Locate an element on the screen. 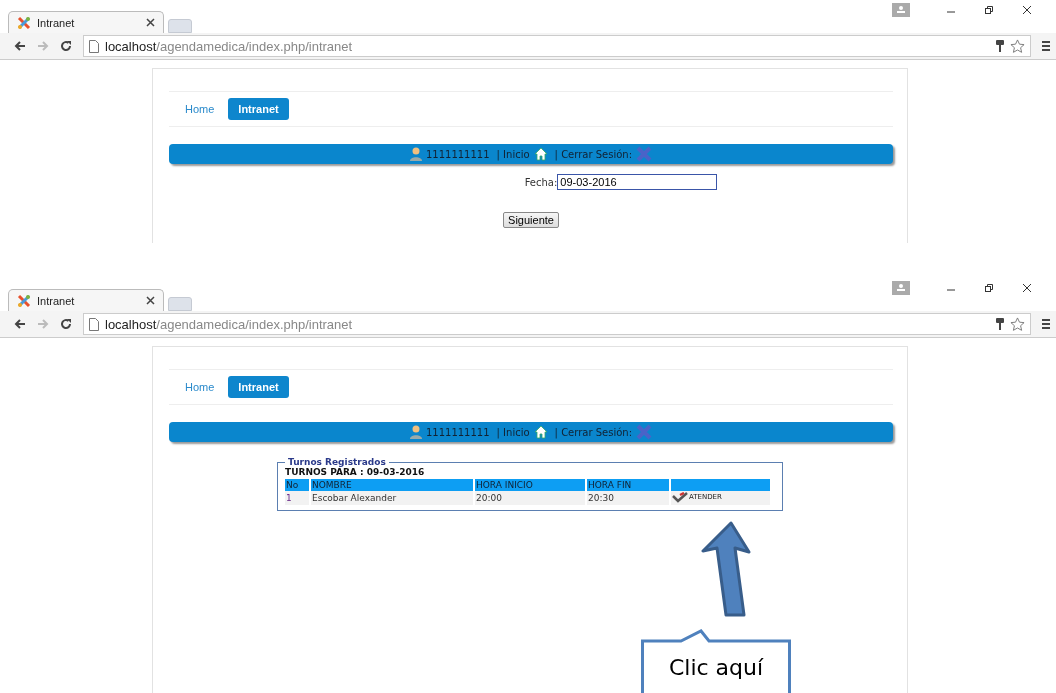 The width and height of the screenshot is (1056, 693). column-header: HORA FIN is located at coordinates (628, 485).